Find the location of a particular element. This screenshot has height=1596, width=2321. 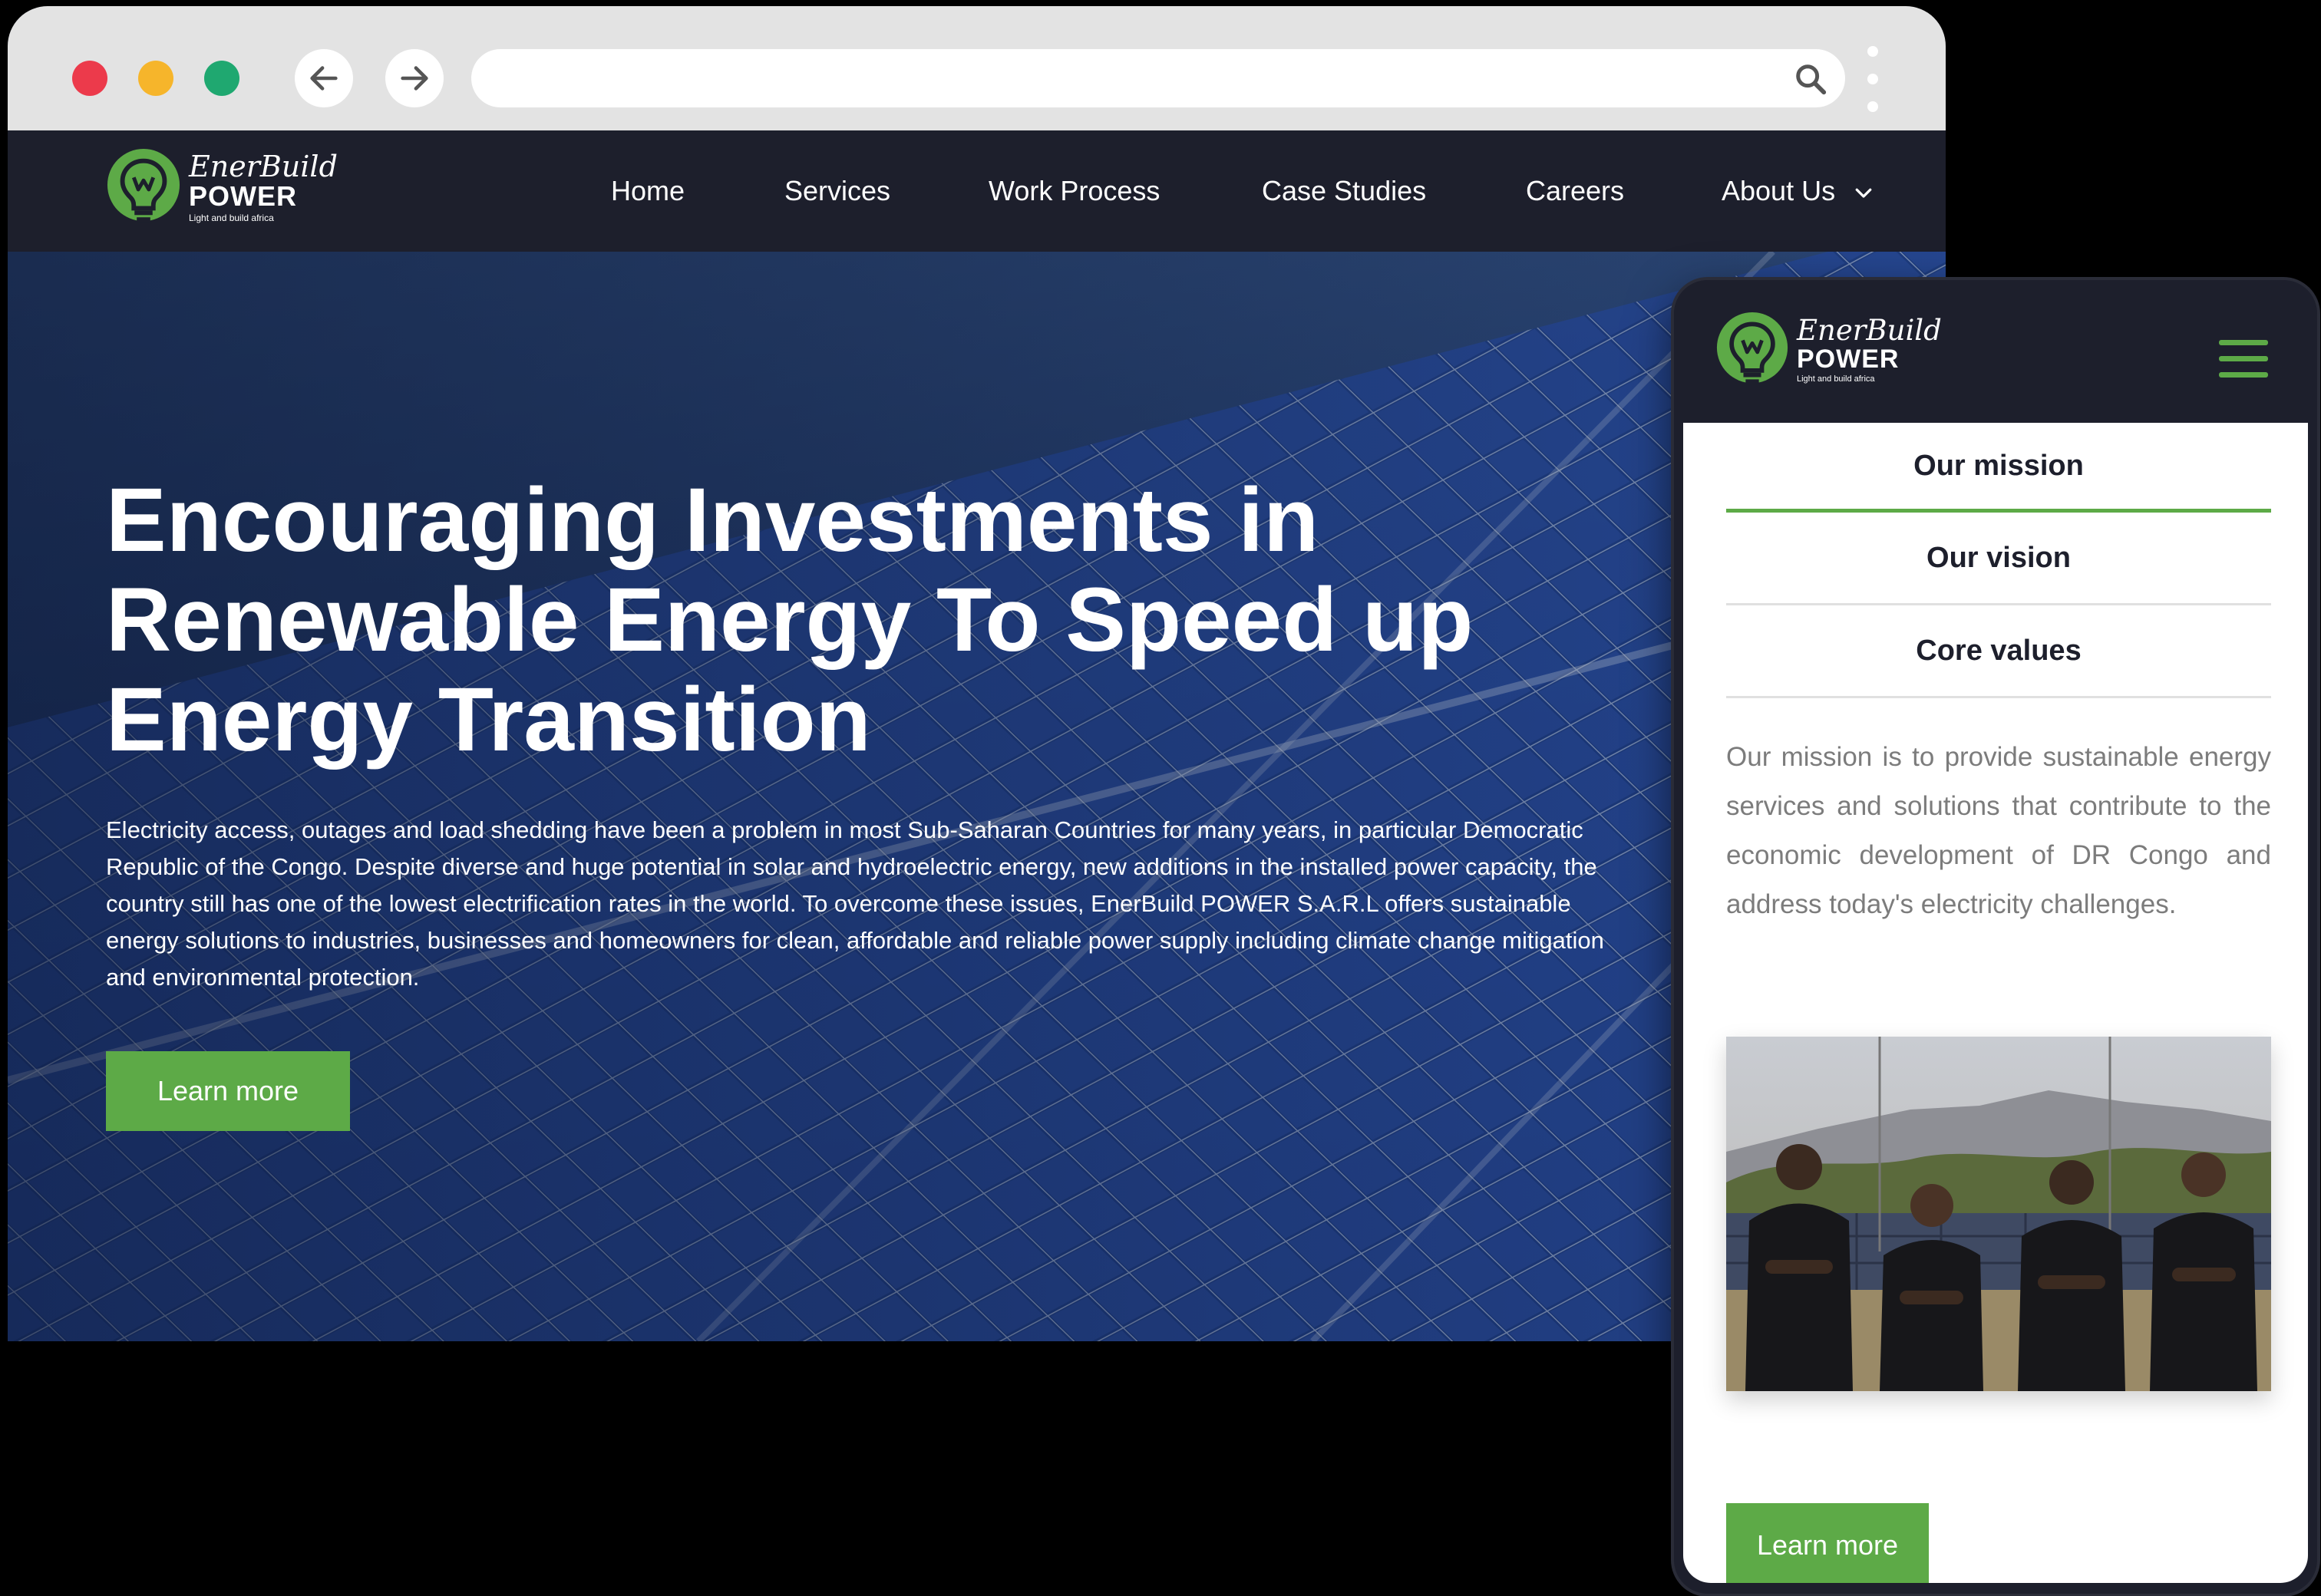

back-button is located at coordinates (324, 78).